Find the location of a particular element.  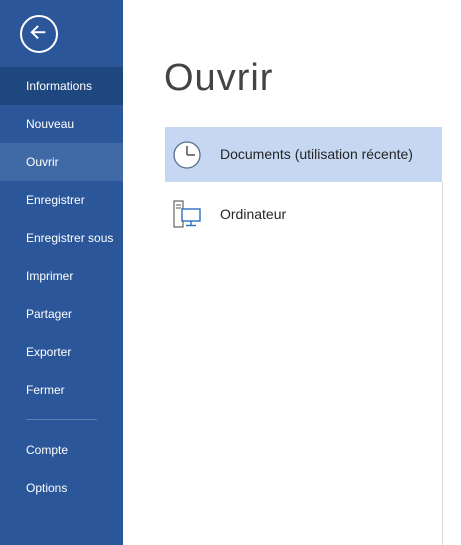

sidebar-item-options: Options is located at coordinates (61, 488).